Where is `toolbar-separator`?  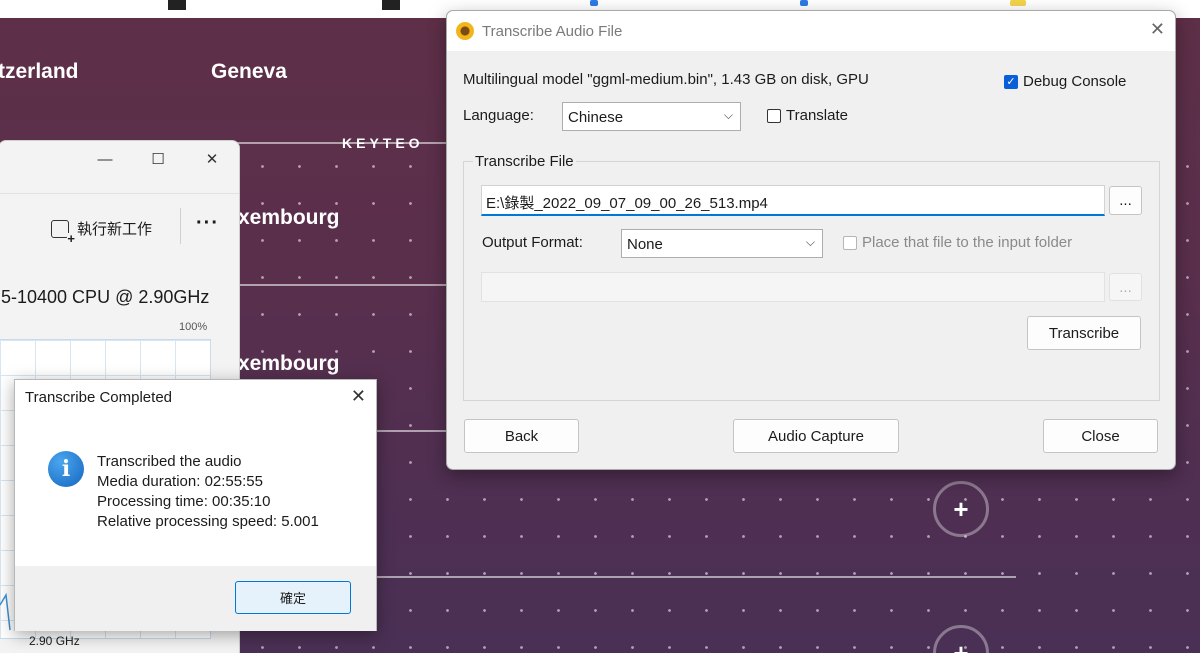 toolbar-separator is located at coordinates (180, 226).